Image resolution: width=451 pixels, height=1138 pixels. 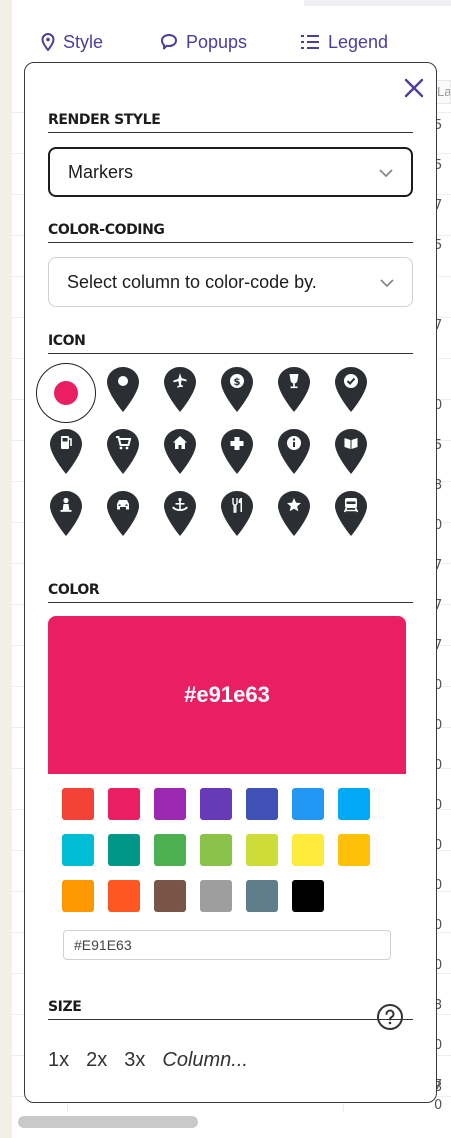 I want to click on speech-bubble-icon, so click(x=169, y=42).